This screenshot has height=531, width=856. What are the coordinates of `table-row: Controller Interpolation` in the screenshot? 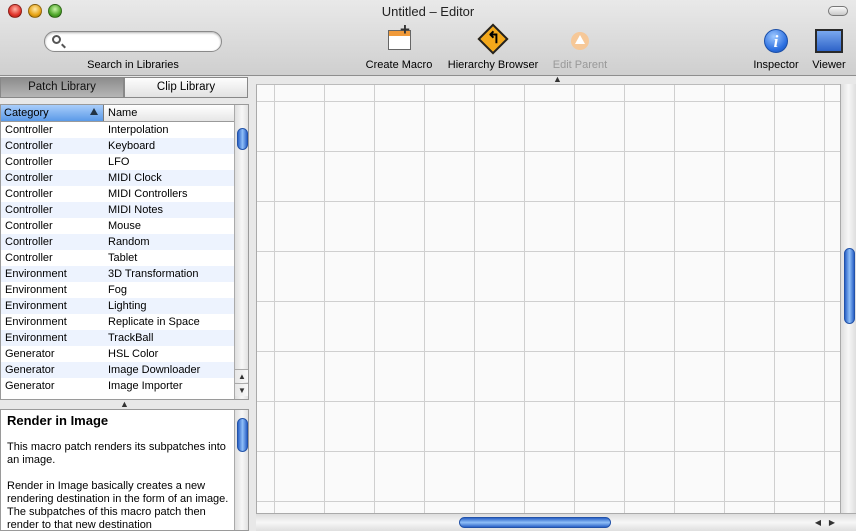 It's located at (117, 130).